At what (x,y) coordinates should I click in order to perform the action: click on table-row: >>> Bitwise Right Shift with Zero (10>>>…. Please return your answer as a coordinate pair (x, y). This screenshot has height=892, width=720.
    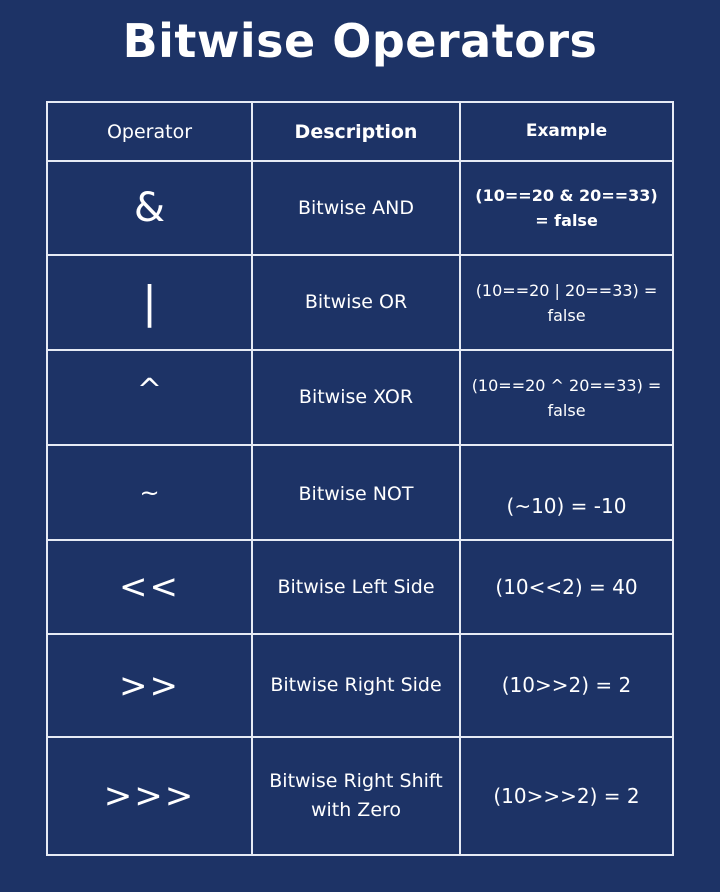
    Looking at the image, I should click on (360, 796).